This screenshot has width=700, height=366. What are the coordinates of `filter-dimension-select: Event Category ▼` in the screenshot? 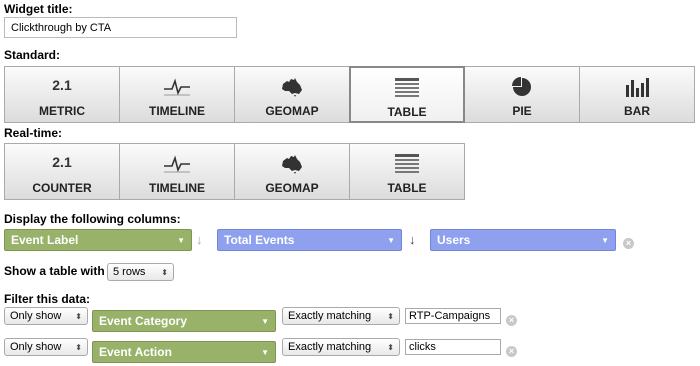 It's located at (184, 321).